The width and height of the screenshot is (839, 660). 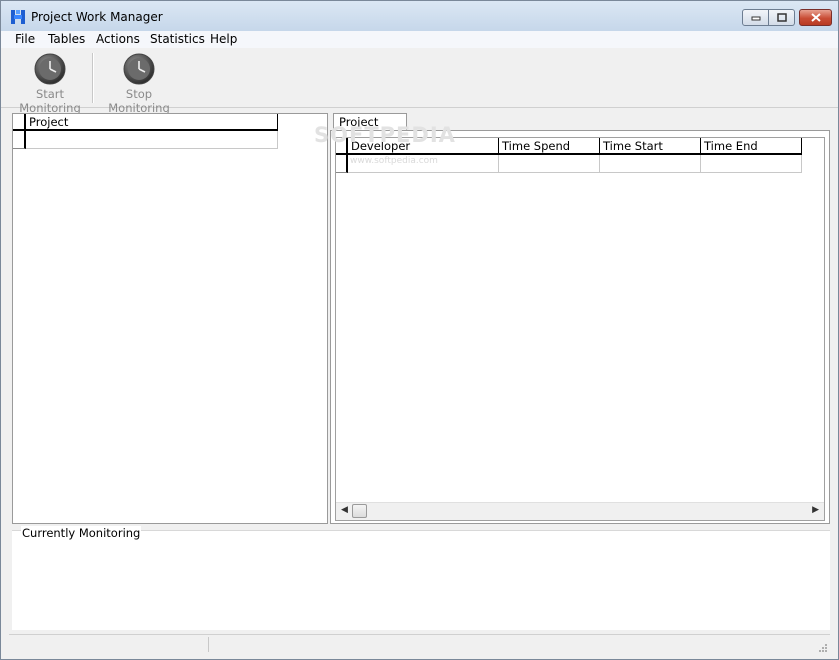 What do you see at coordinates (419, 16) in the screenshot?
I see `title-bar: Project Work Manager` at bounding box center [419, 16].